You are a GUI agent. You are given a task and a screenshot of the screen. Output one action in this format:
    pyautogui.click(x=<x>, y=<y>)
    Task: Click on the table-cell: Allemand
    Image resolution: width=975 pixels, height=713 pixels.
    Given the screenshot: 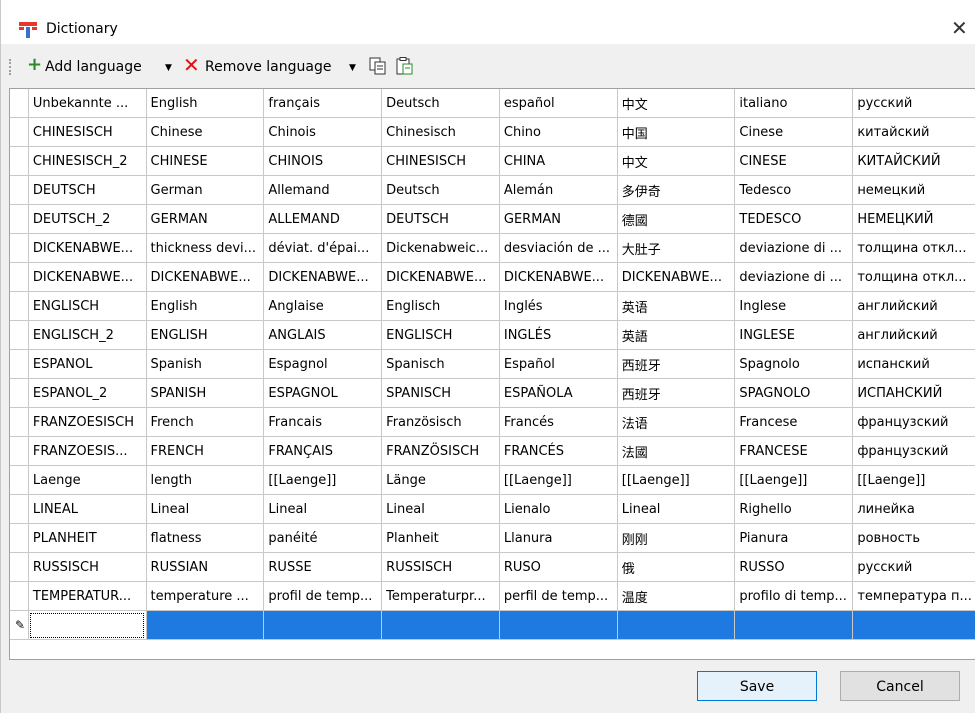 What is the action you would take?
    pyautogui.click(x=323, y=190)
    